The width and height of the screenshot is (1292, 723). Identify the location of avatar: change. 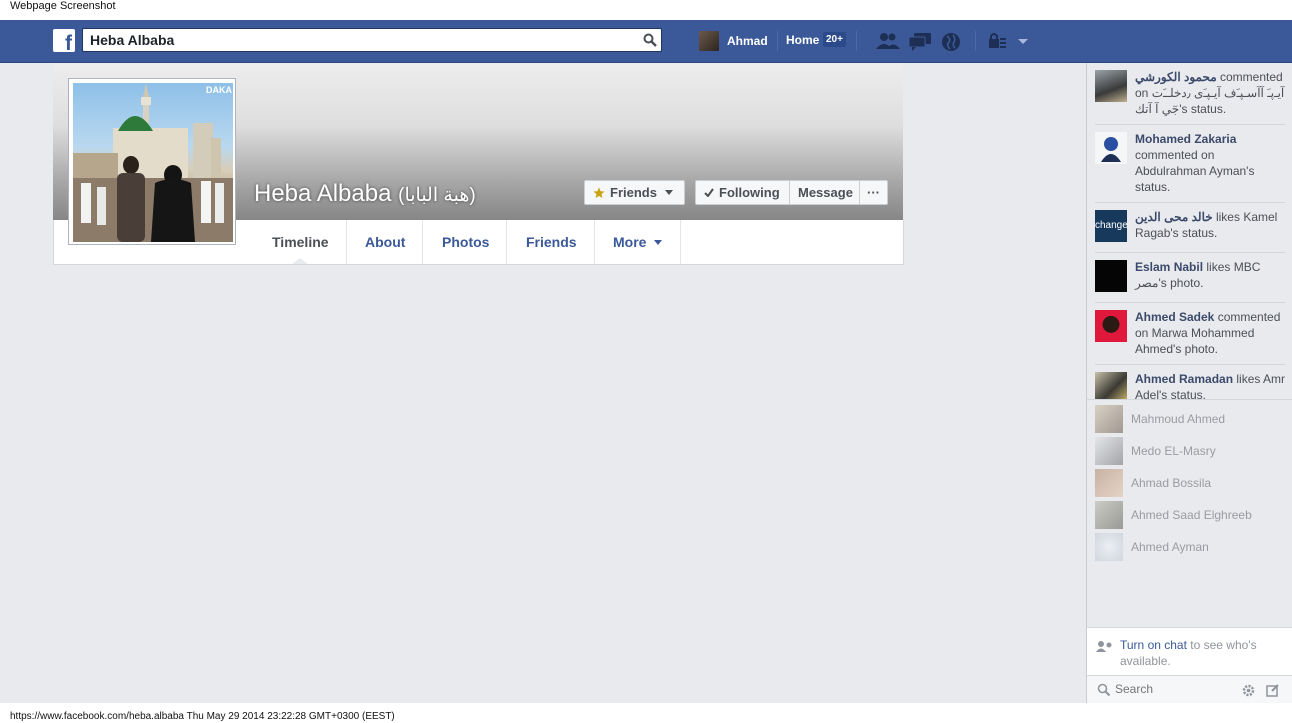
(1111, 226).